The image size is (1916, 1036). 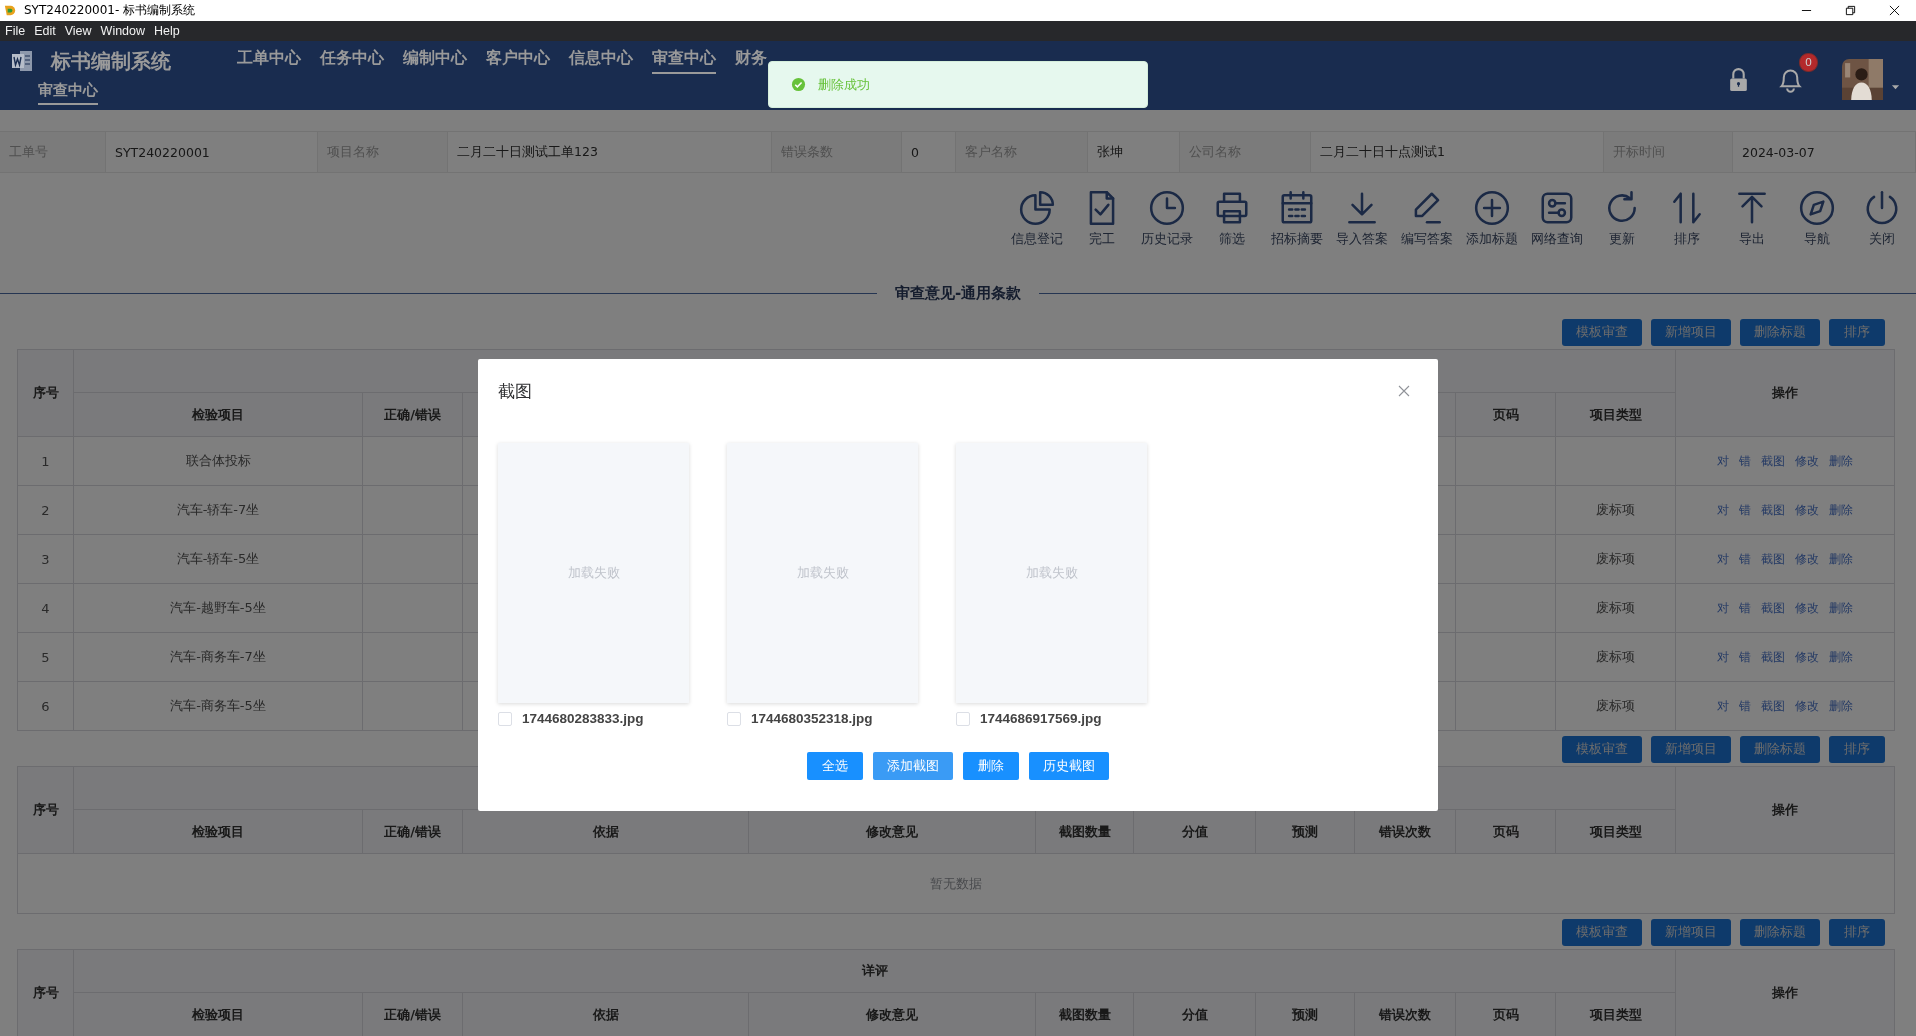 I want to click on menu-item: Help, so click(x=167, y=31).